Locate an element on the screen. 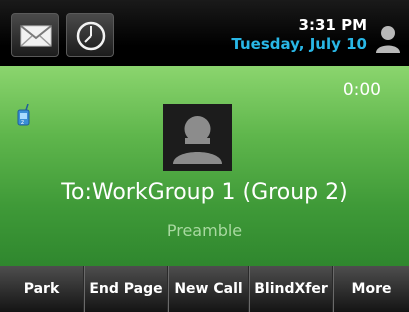 The image size is (409, 312). envelope-icon is located at coordinates (36, 36).